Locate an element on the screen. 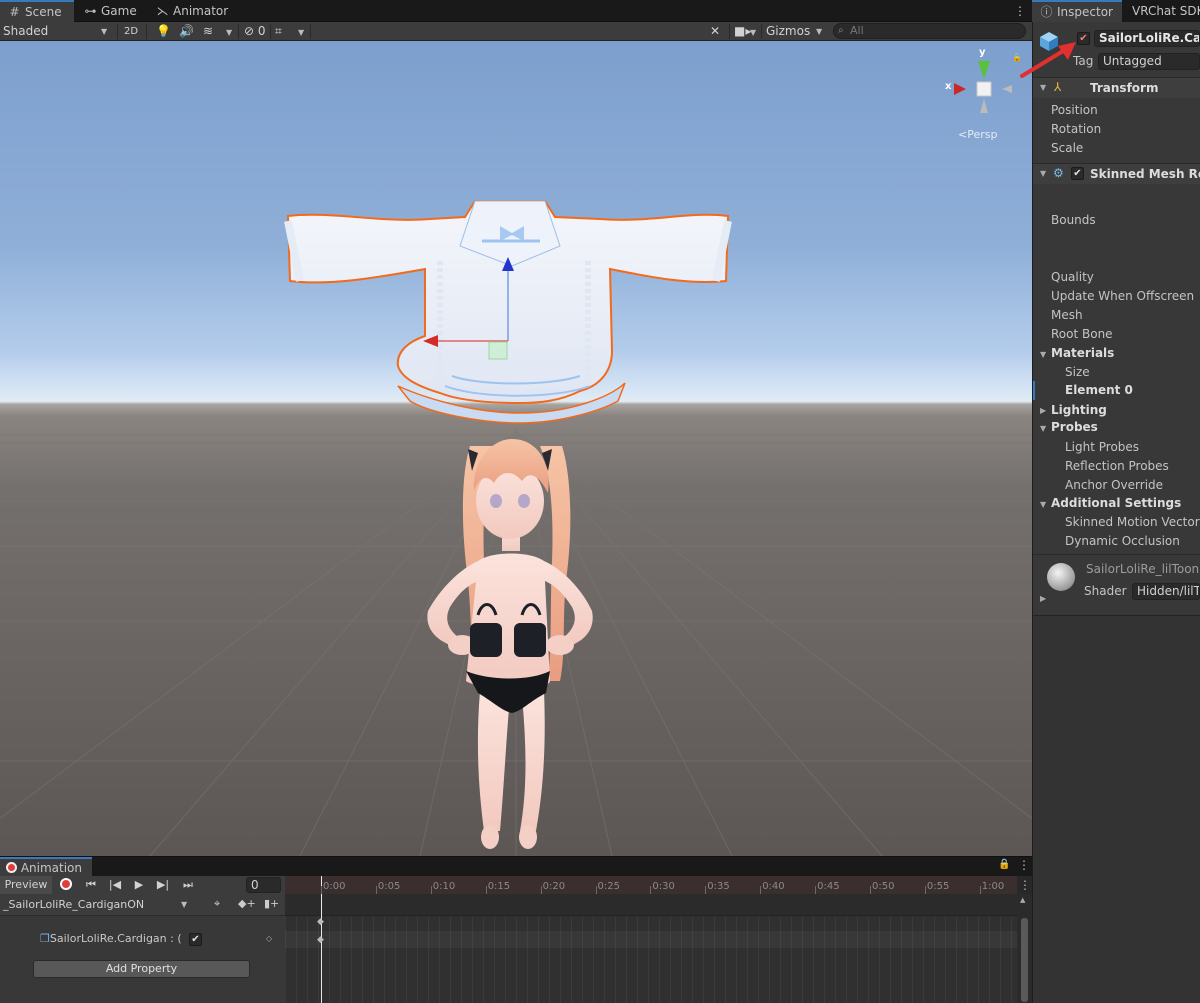 This screenshot has height=1003, width=1200. ruler-tick-label: 0:00 is located at coordinates (334, 886).